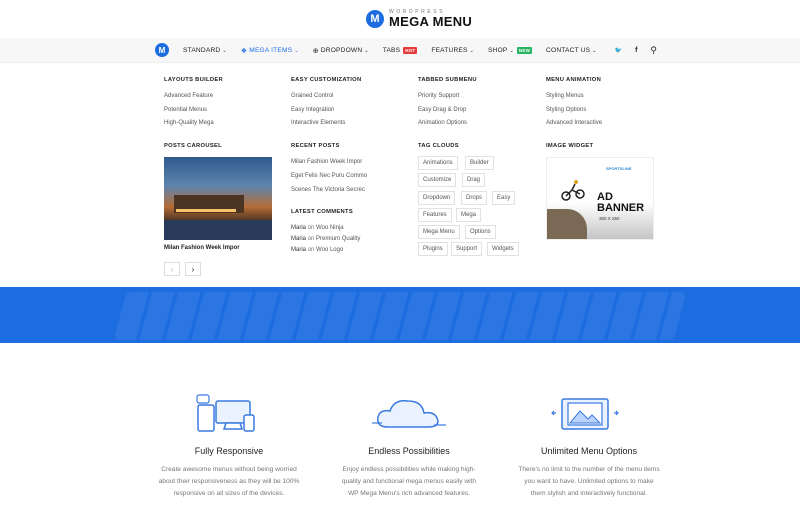 The height and width of the screenshot is (519, 800). I want to click on nav-item-standard: STANDARD ⌄, so click(205, 50).